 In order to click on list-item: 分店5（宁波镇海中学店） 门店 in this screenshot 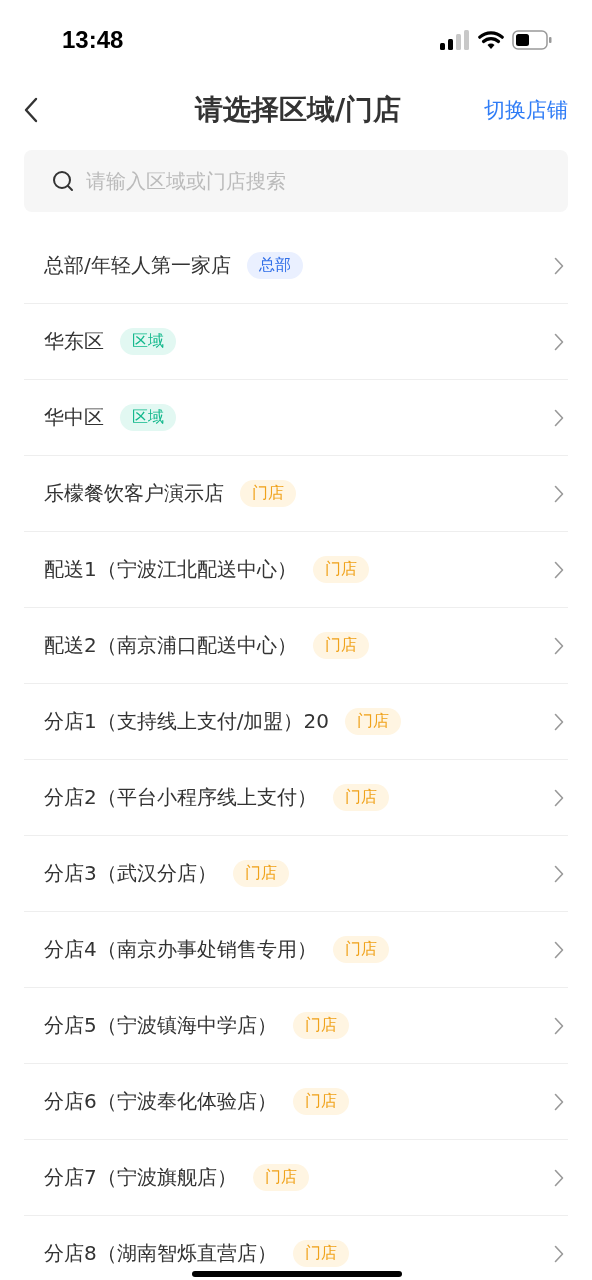, I will do `click(296, 1026)`.